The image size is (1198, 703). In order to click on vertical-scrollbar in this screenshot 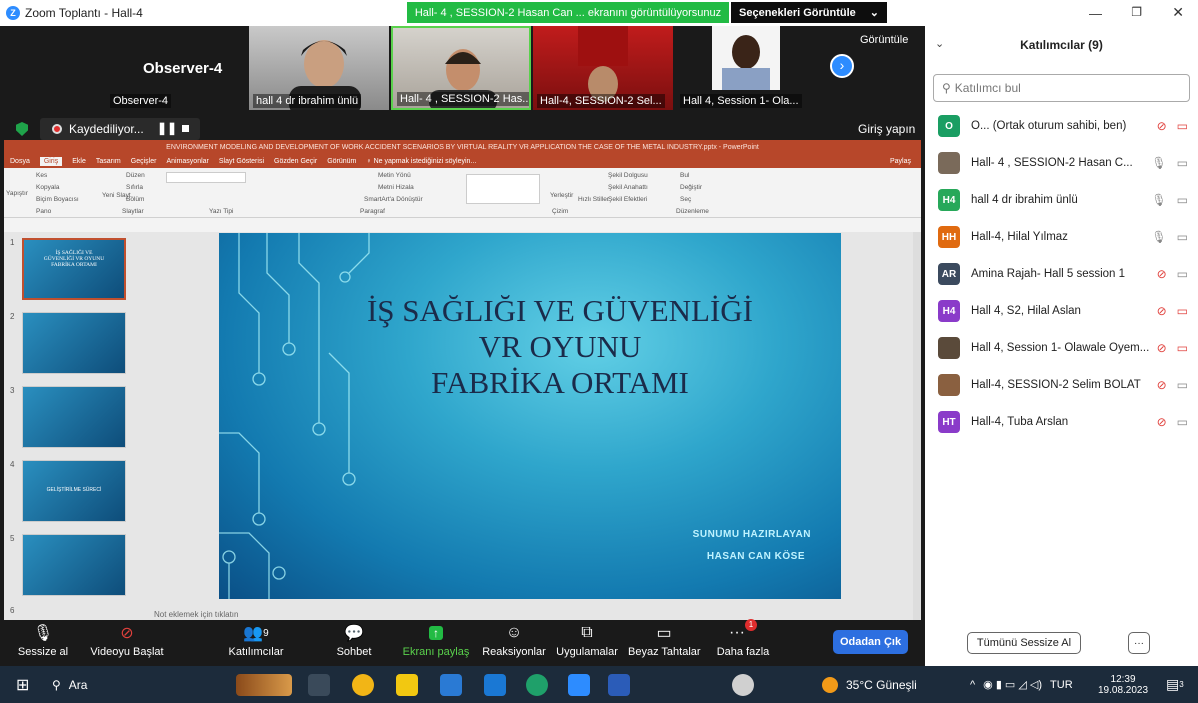, I will do `click(917, 426)`.